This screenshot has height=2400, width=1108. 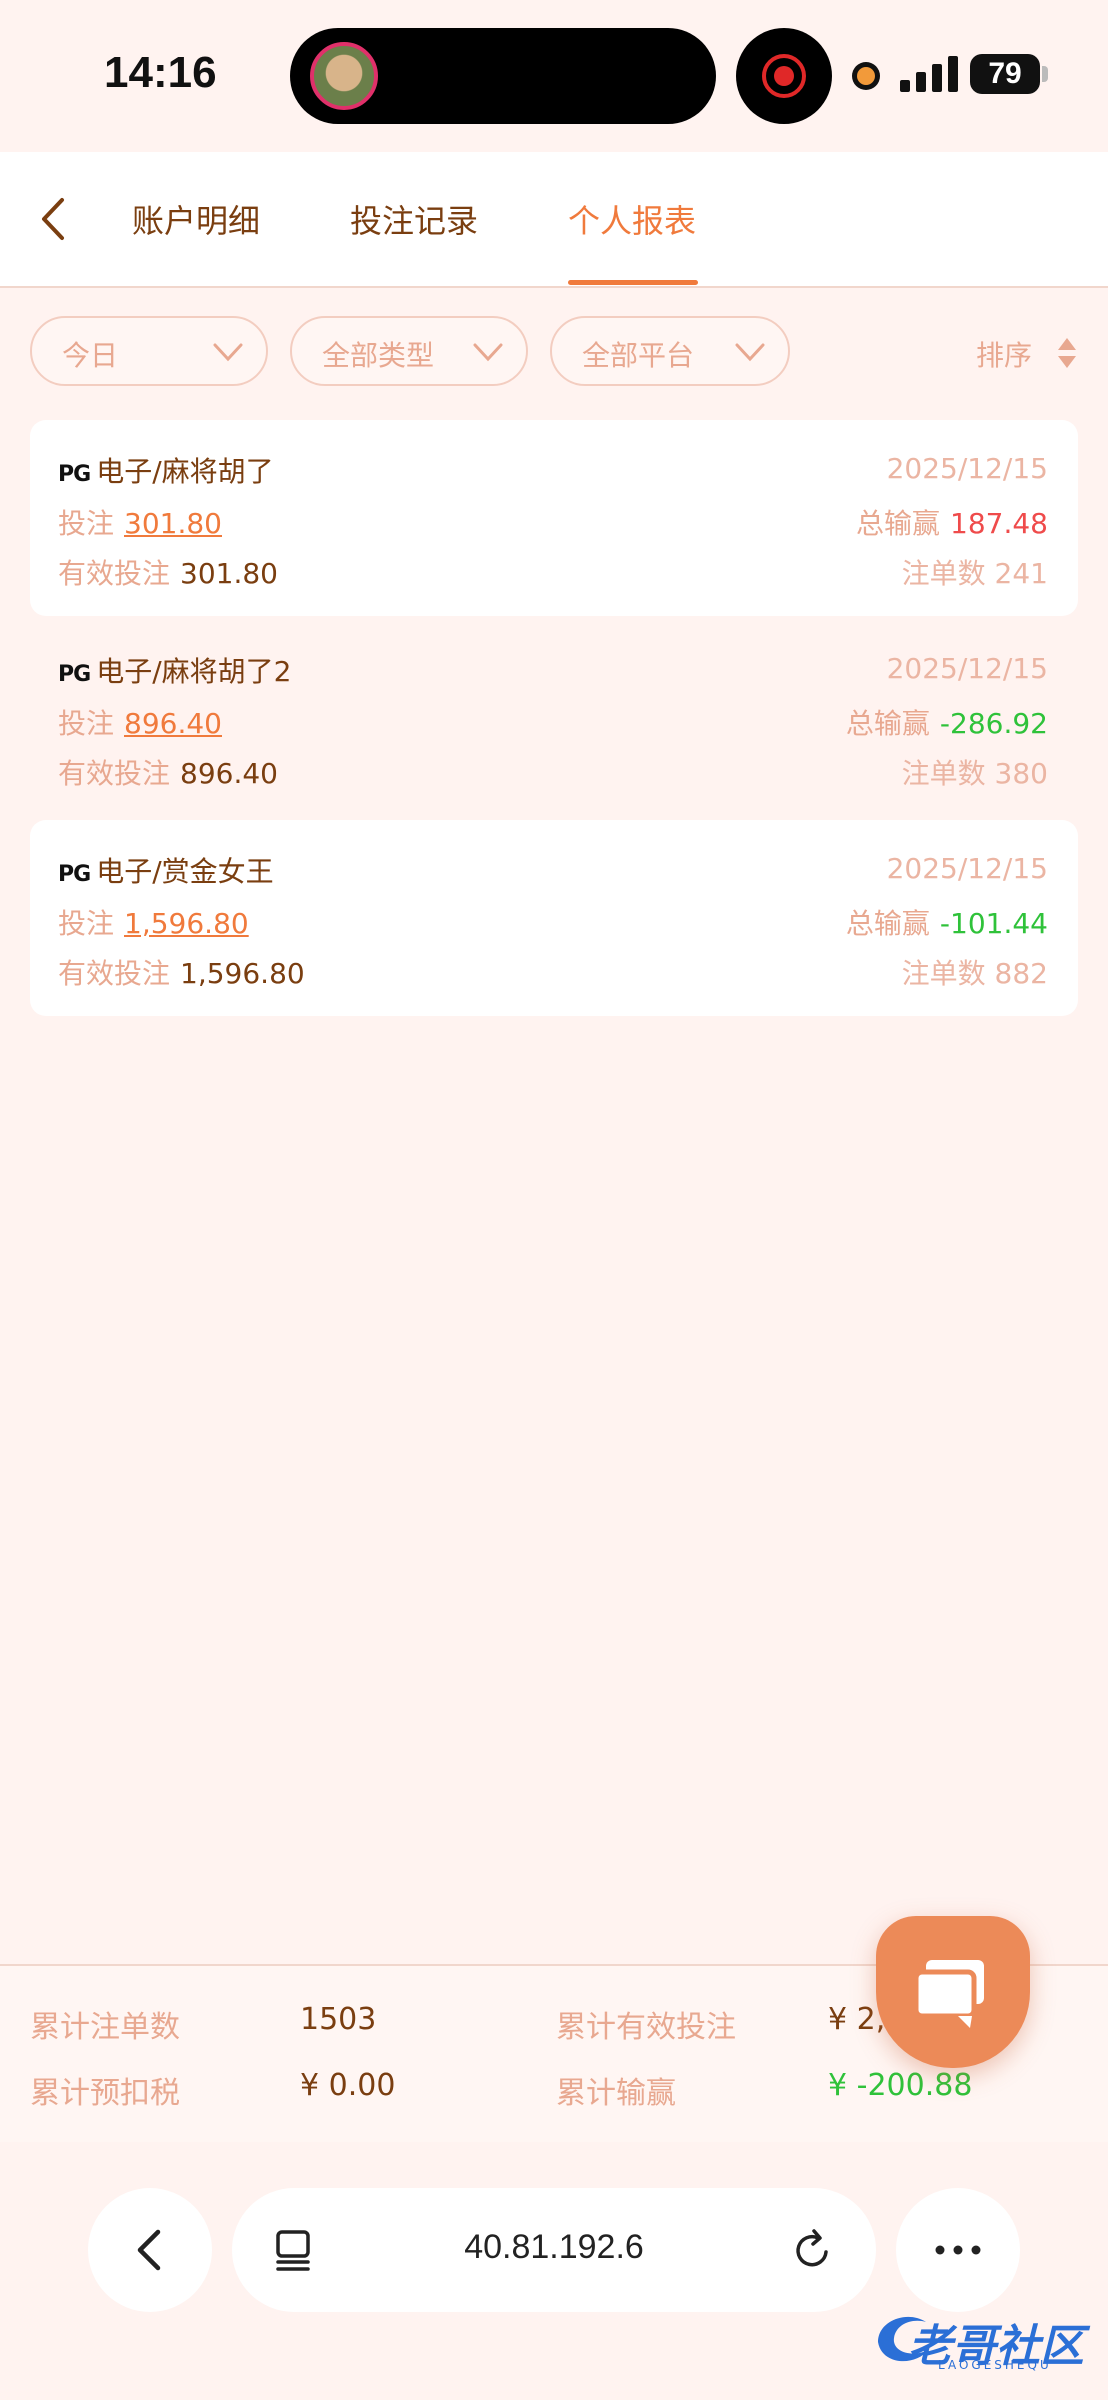 I want to click on bet-count-value: 882, so click(x=1021, y=973).